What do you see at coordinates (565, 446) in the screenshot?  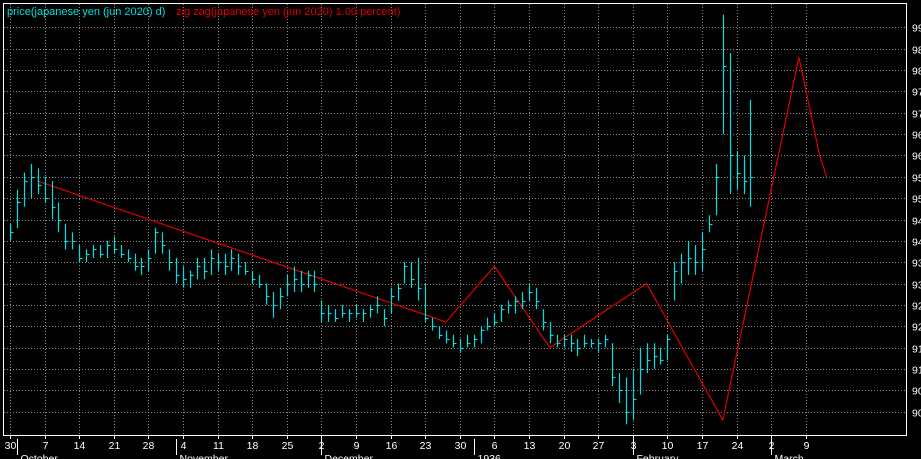 I see `x-day-label: 20` at bounding box center [565, 446].